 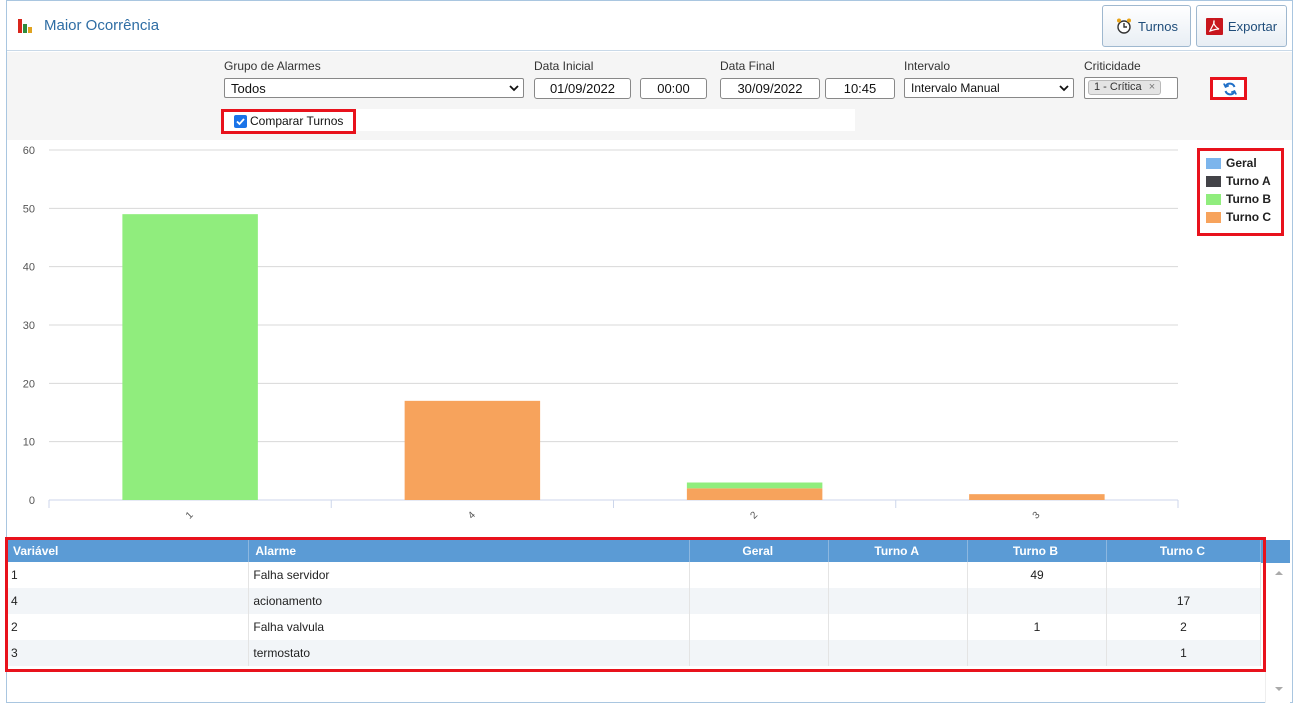 What do you see at coordinates (747, 66) in the screenshot?
I see `data-final-label: Data Final` at bounding box center [747, 66].